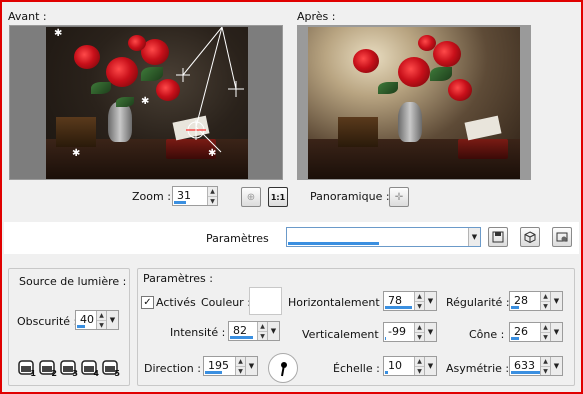 This screenshot has height=394, width=583. What do you see at coordinates (545, 301) in the screenshot?
I see `regularity-arrows: ▲ ▼` at bounding box center [545, 301].